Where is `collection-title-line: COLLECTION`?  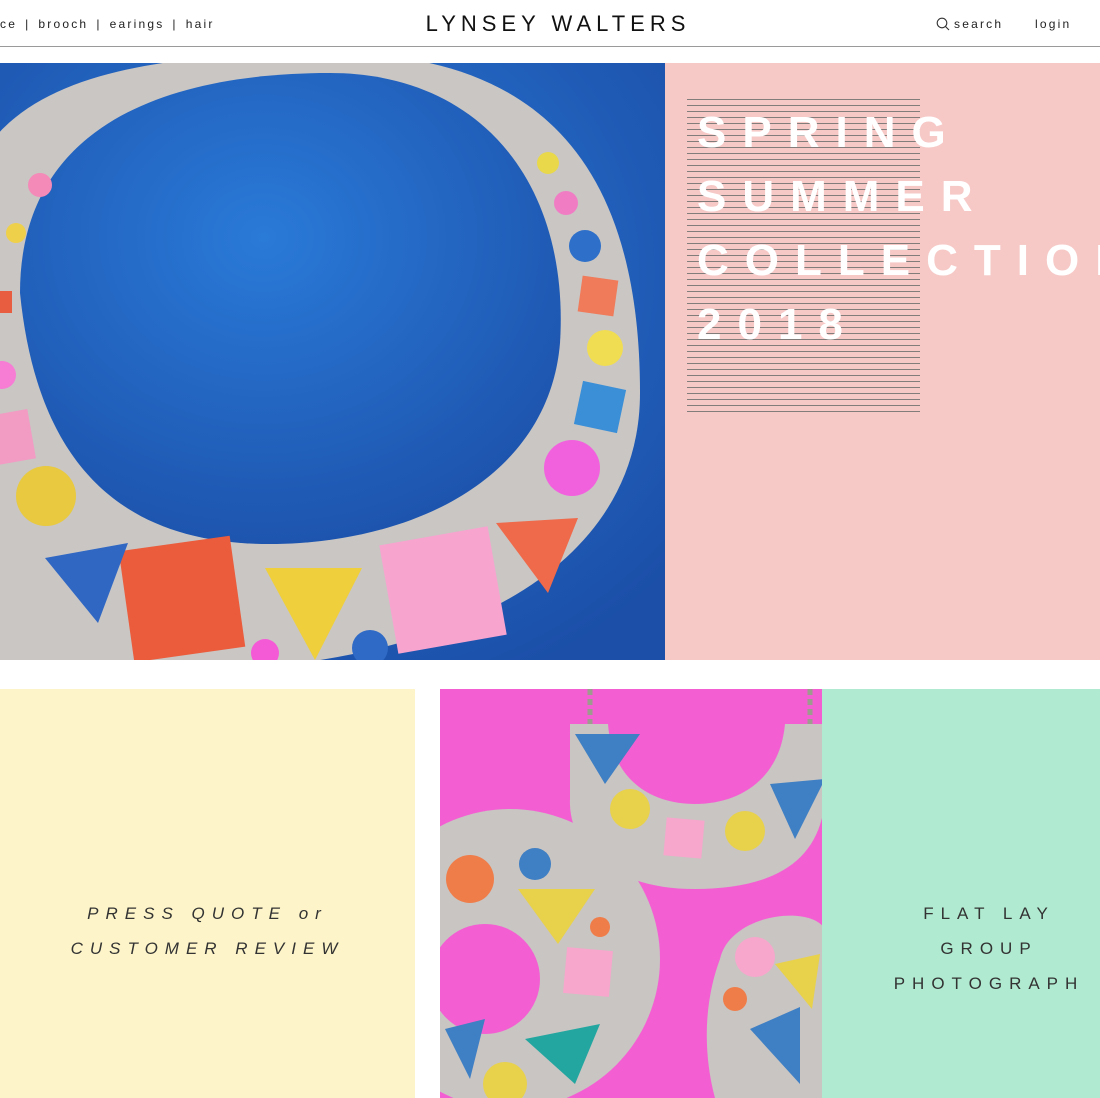 collection-title-line: COLLECTION is located at coordinates (898, 260).